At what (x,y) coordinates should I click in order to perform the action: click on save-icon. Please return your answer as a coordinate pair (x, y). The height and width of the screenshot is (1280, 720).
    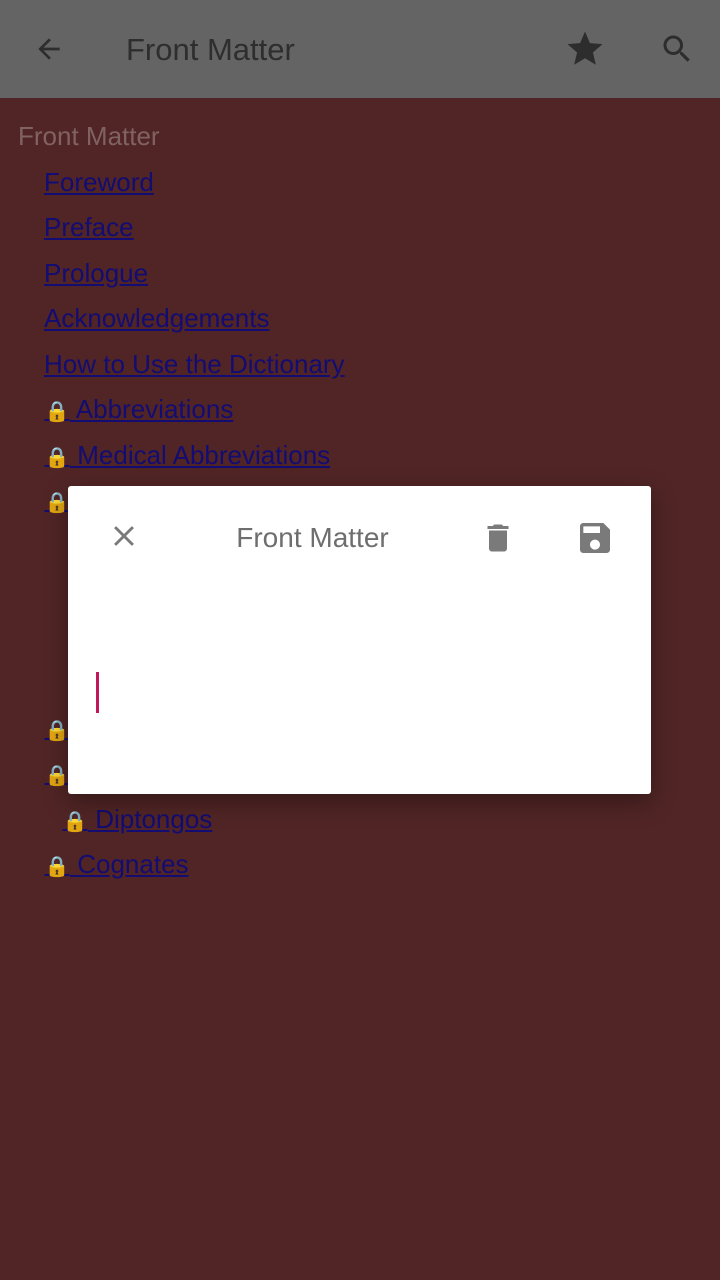
    Looking at the image, I should click on (595, 538).